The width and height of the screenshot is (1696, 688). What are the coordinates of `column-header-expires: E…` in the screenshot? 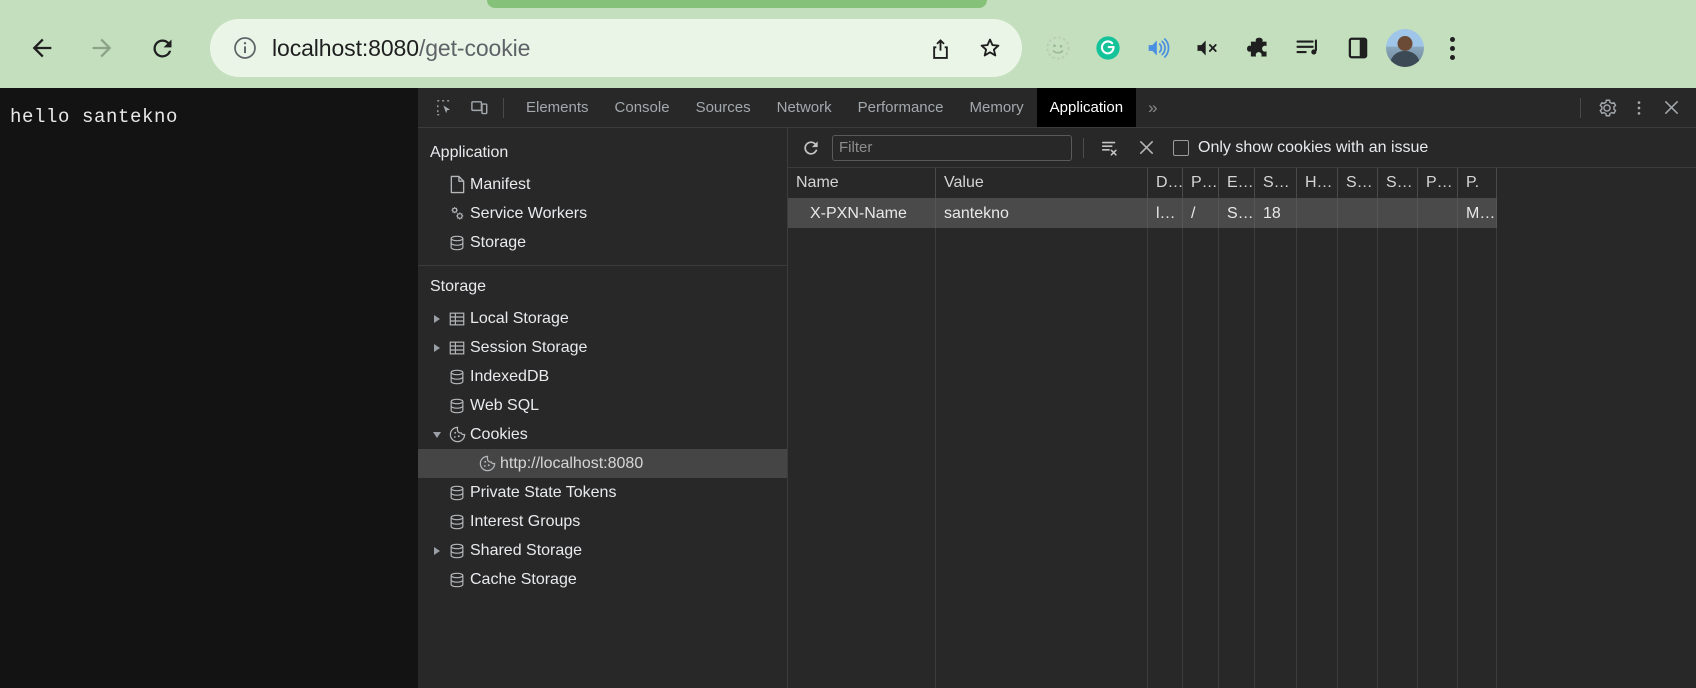 It's located at (1237, 183).